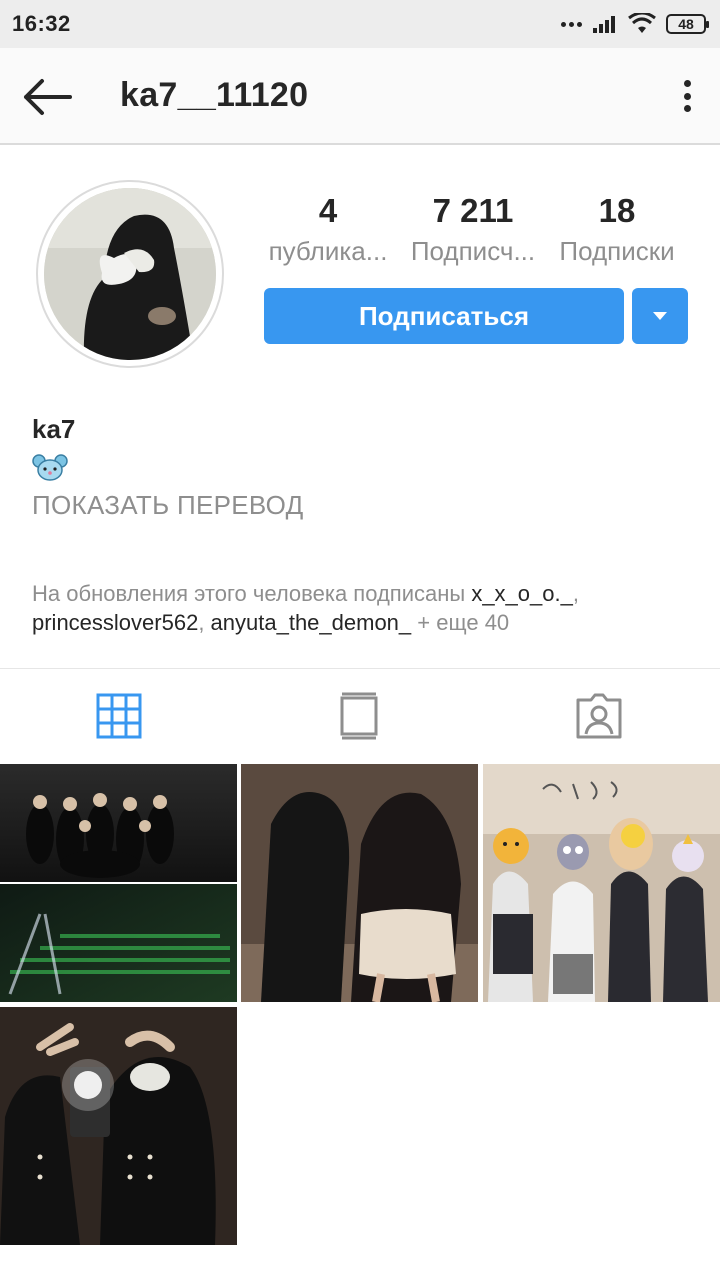  I want to click on more-options-button, so click(687, 96).